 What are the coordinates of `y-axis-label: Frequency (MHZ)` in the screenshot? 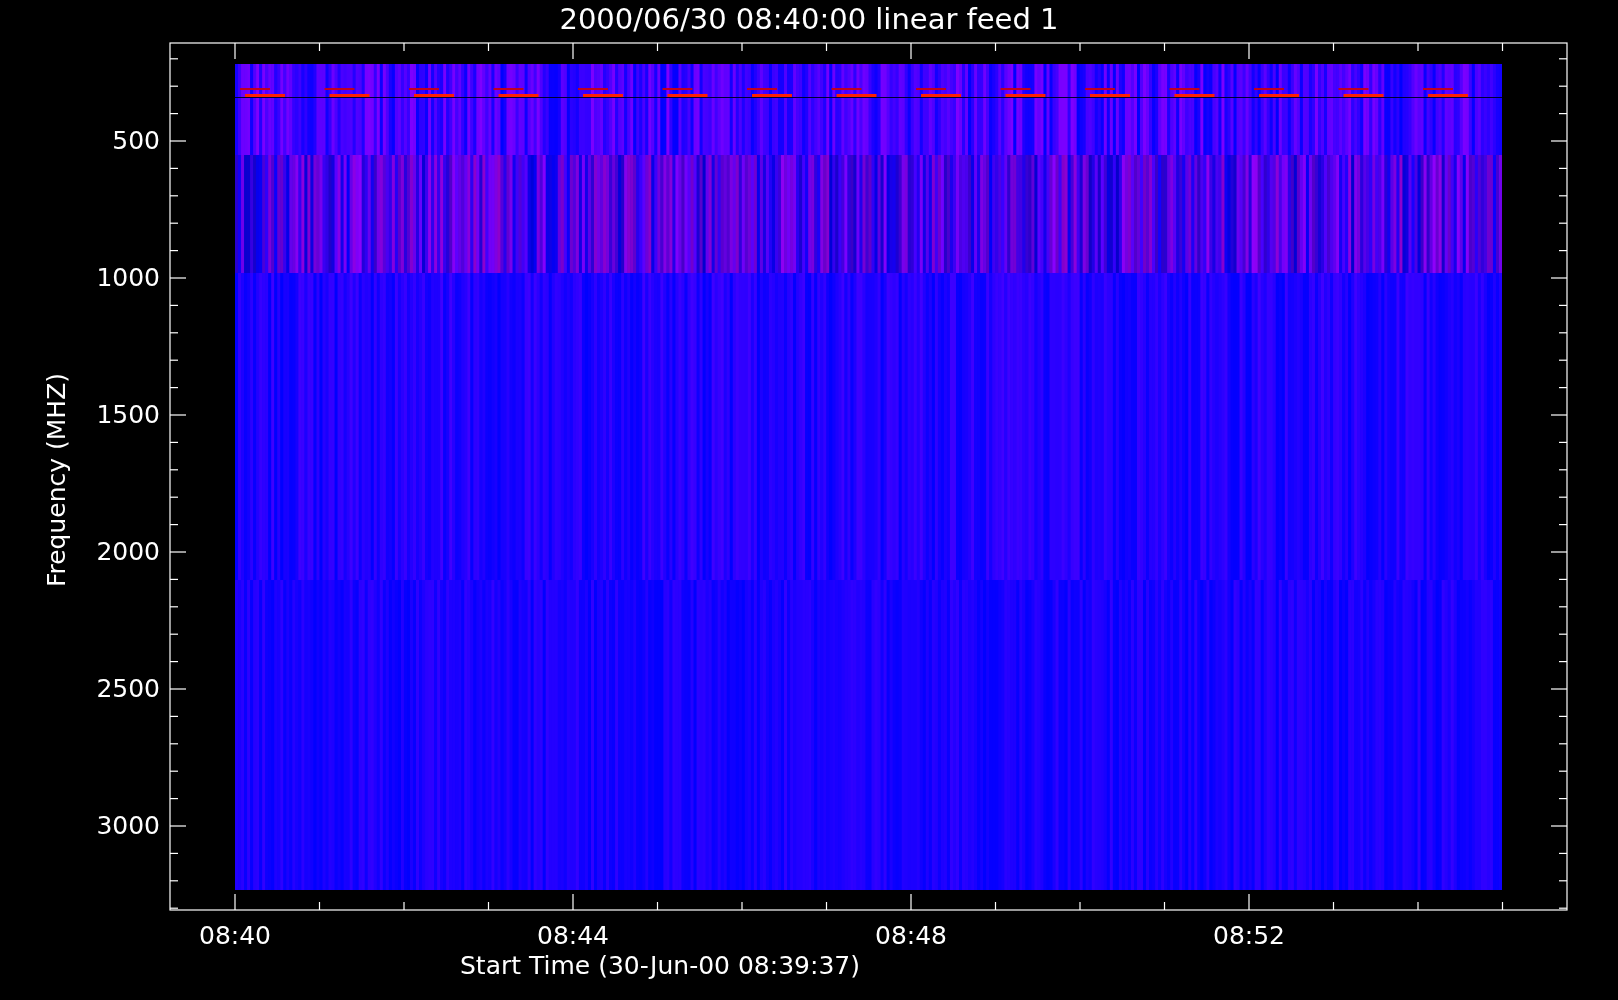 It's located at (57, 480).